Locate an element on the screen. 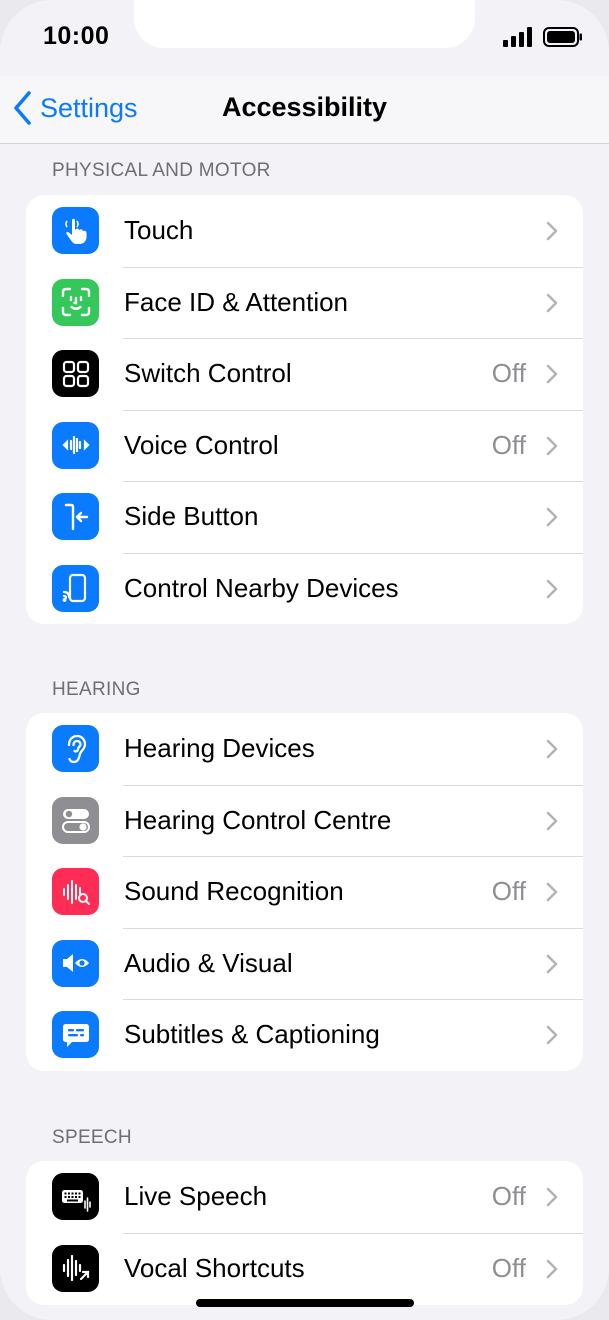 The image size is (609, 1320). row-vocal-shortcuts: Vocal Shortcuts Off is located at coordinates (304, 1268).